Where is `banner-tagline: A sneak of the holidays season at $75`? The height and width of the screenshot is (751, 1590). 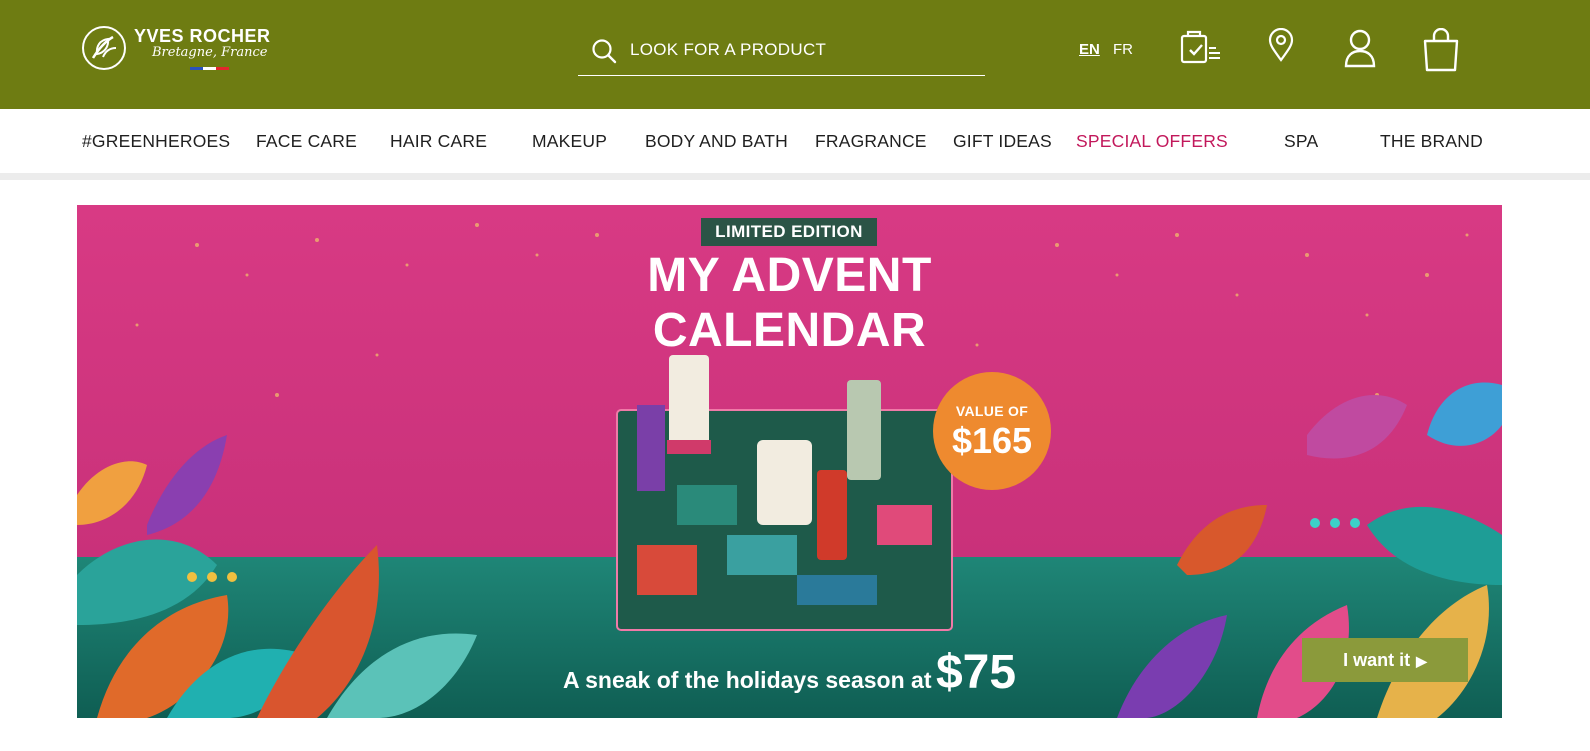 banner-tagline: A sneak of the holidays season at $75 is located at coordinates (789, 672).